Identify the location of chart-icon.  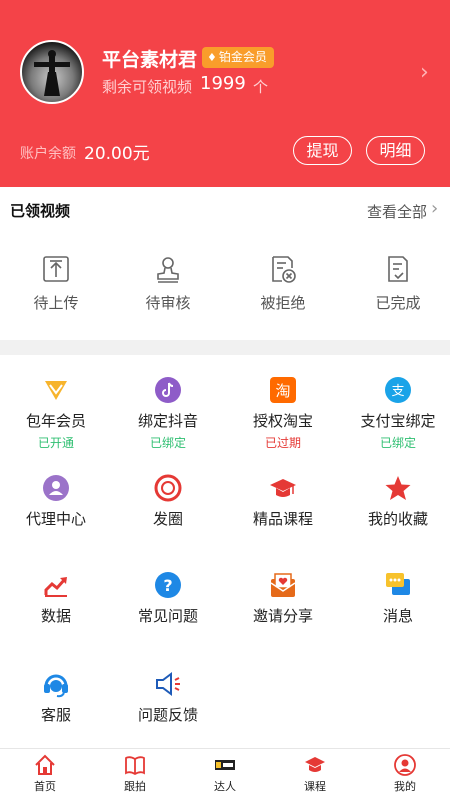
(55, 587).